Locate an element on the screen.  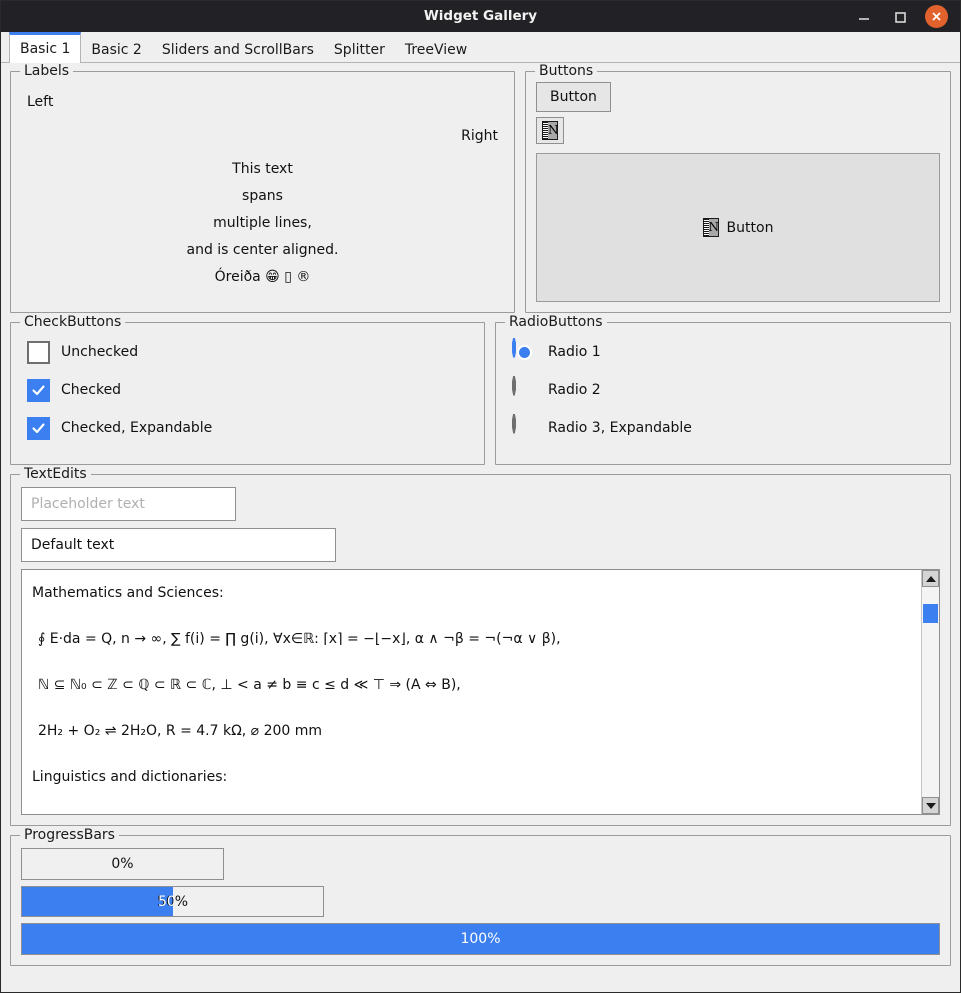
label-right: Right is located at coordinates (479, 136).